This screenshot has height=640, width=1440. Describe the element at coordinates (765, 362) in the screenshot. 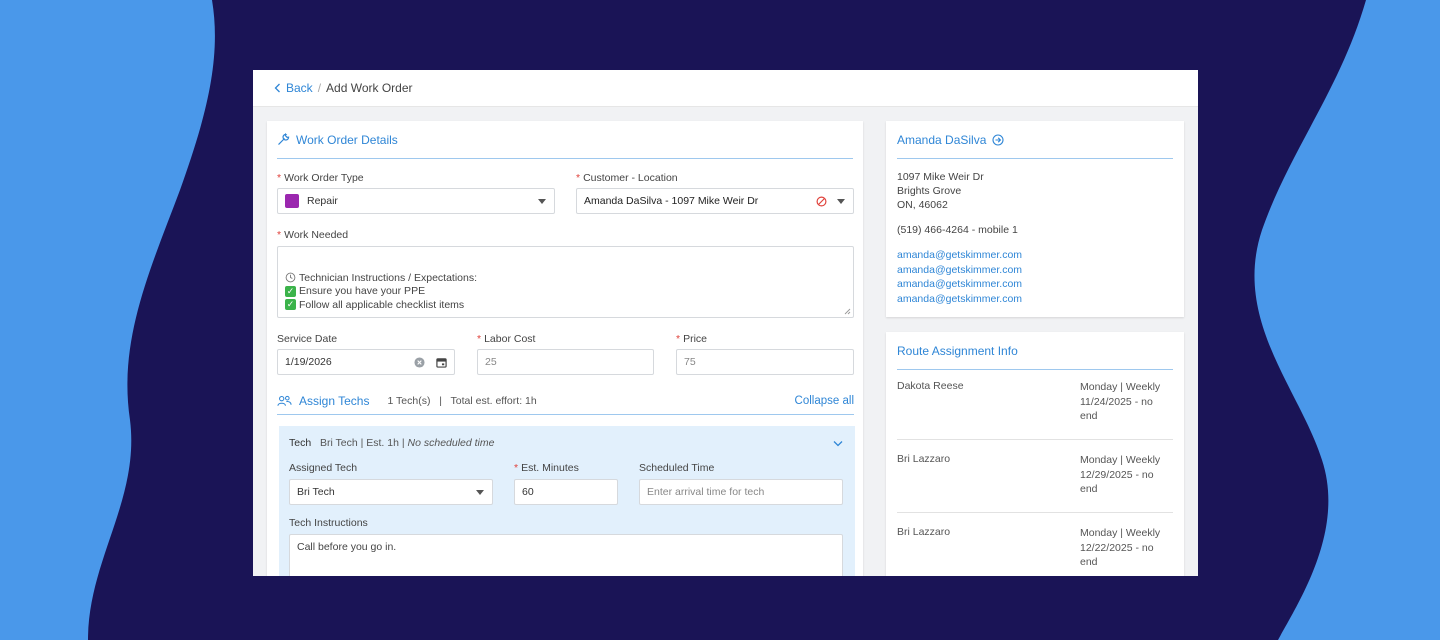

I see `price-input: 75` at that location.